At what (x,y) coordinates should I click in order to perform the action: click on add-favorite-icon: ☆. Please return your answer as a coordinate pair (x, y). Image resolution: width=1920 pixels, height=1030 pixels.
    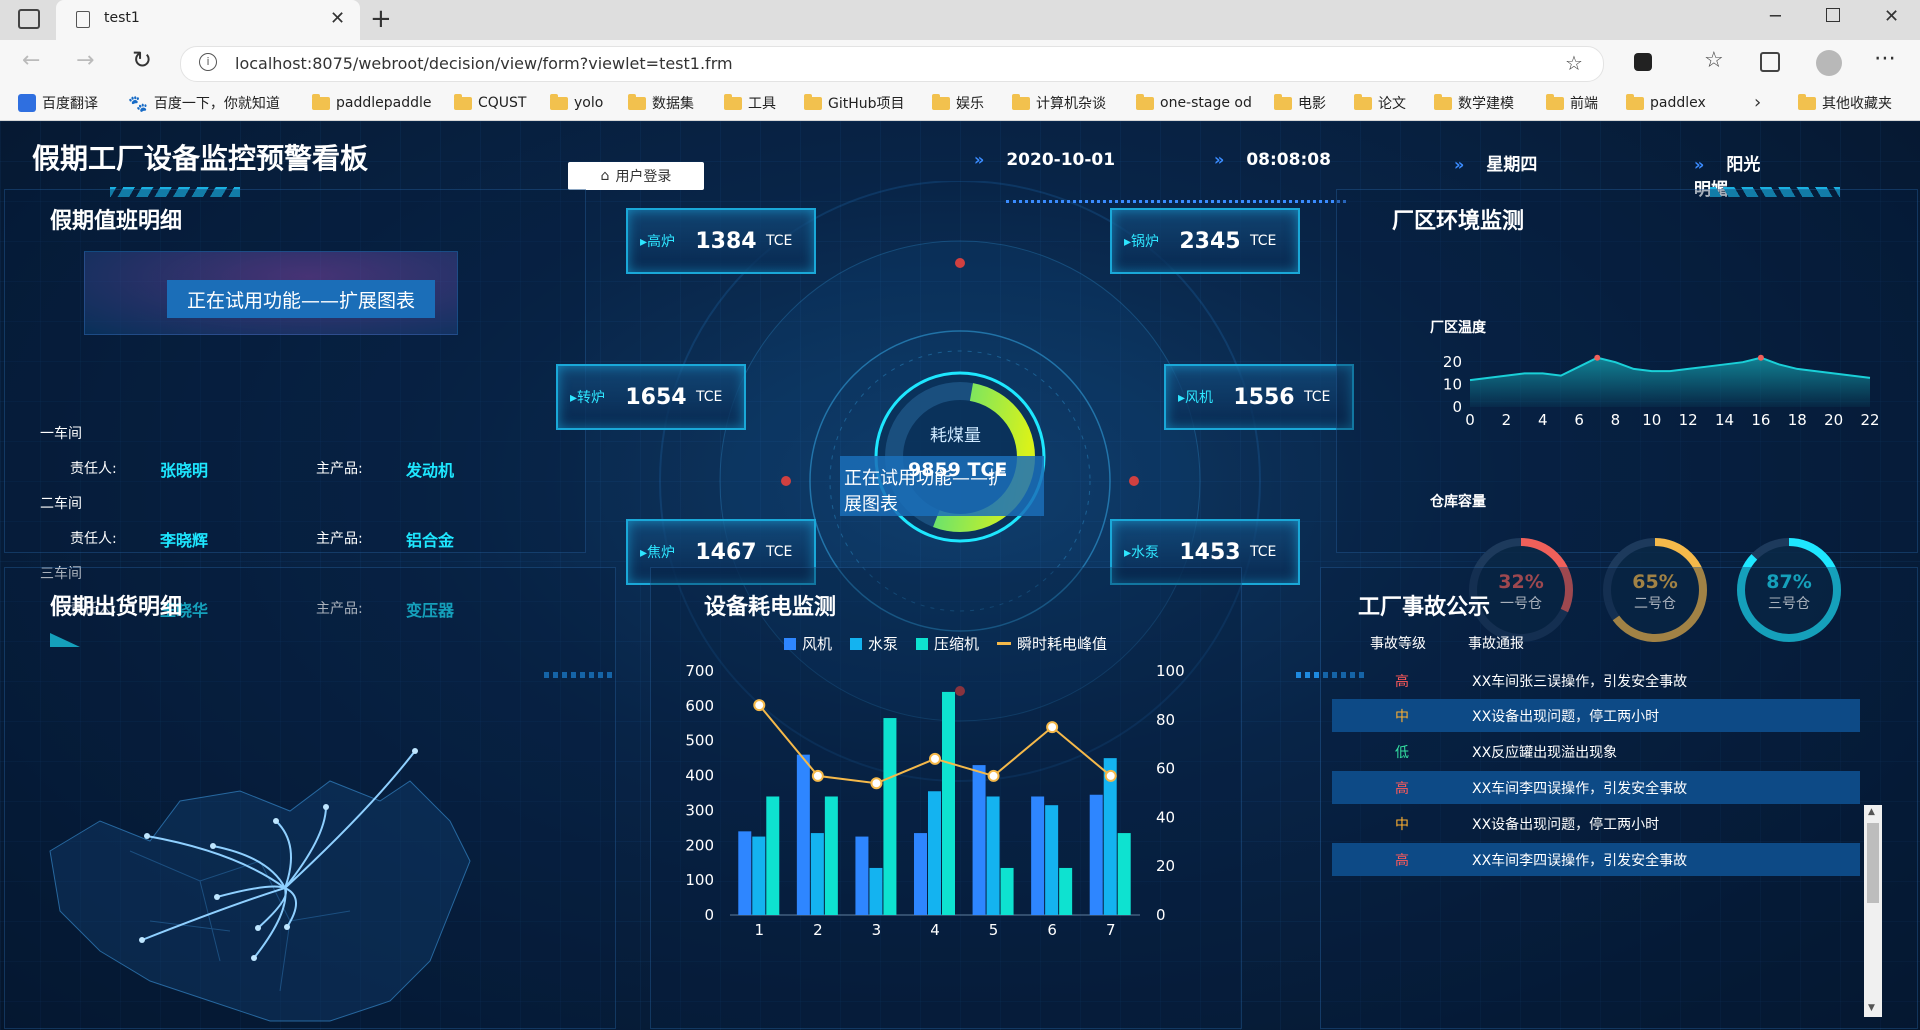
    Looking at the image, I should click on (1574, 63).